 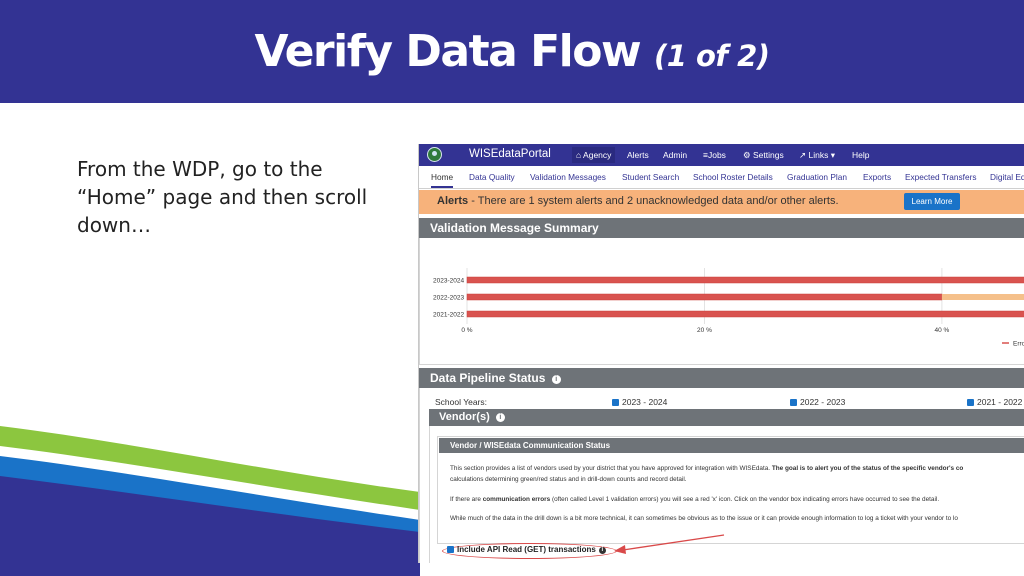 I want to click on y-category-label: 2023-2024, so click(x=448, y=281).